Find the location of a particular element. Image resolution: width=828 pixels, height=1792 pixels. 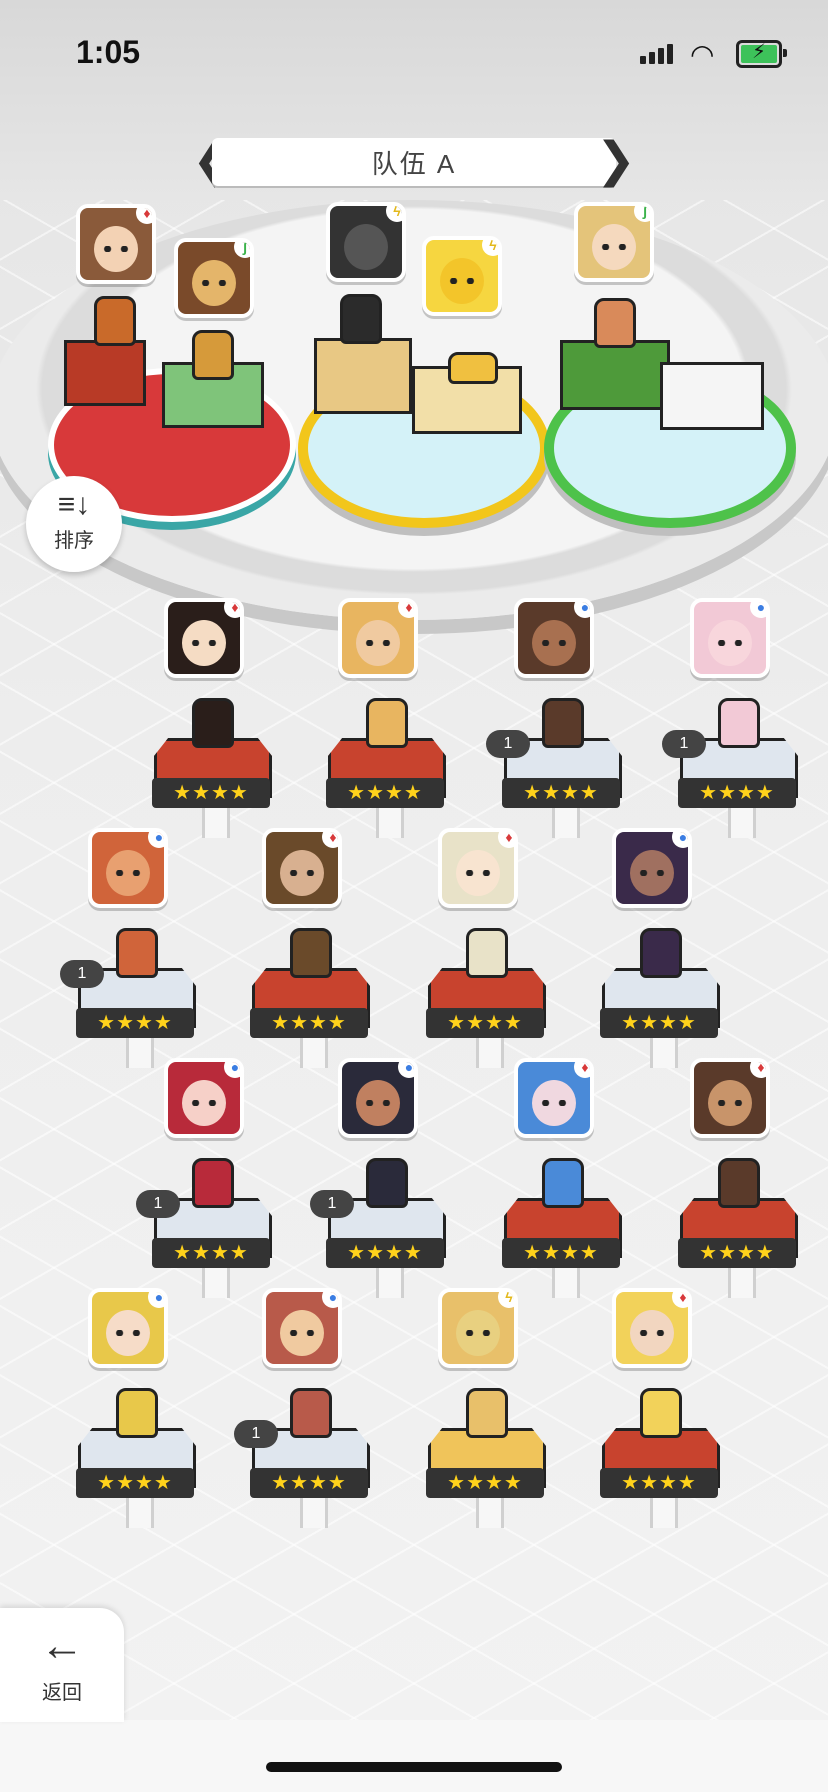

team-name: 队伍 A is located at coordinates (414, 162).